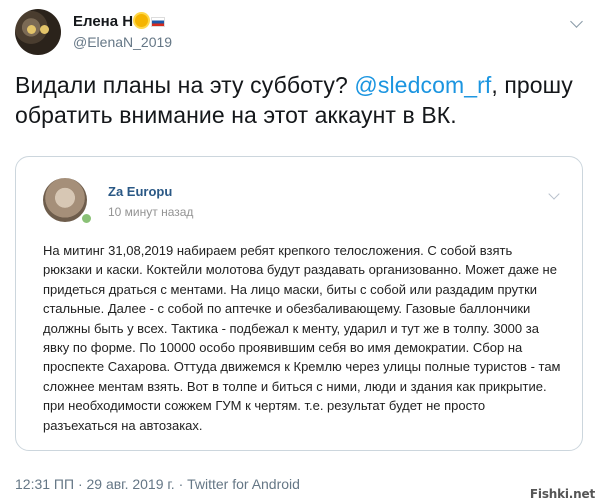 The image size is (599, 503). What do you see at coordinates (150, 212) in the screenshot?
I see `vk-post-time: 10 минут назад` at bounding box center [150, 212].